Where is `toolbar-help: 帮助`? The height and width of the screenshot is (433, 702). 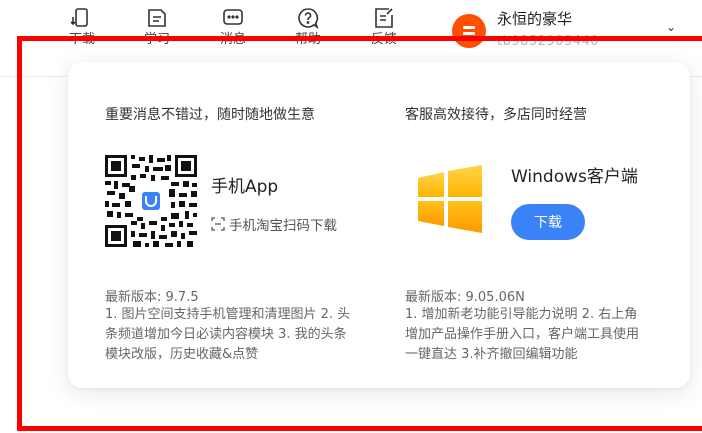 toolbar-help: 帮助 is located at coordinates (308, 24).